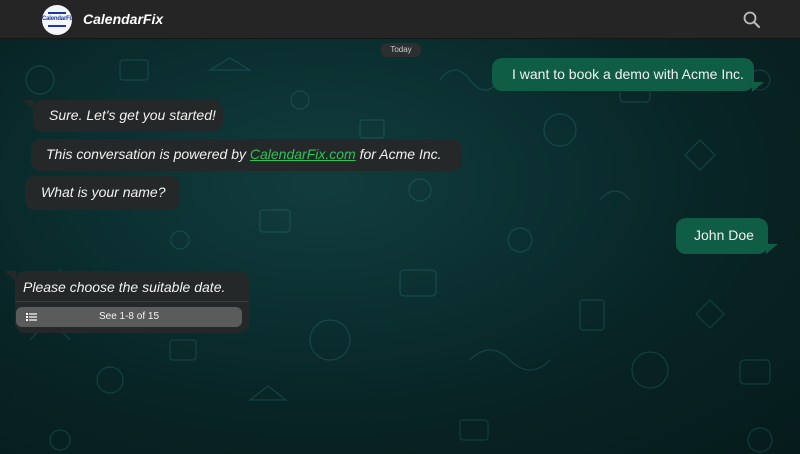  I want to click on message-text-prefix: This conversation is powered by, so click(148, 154).